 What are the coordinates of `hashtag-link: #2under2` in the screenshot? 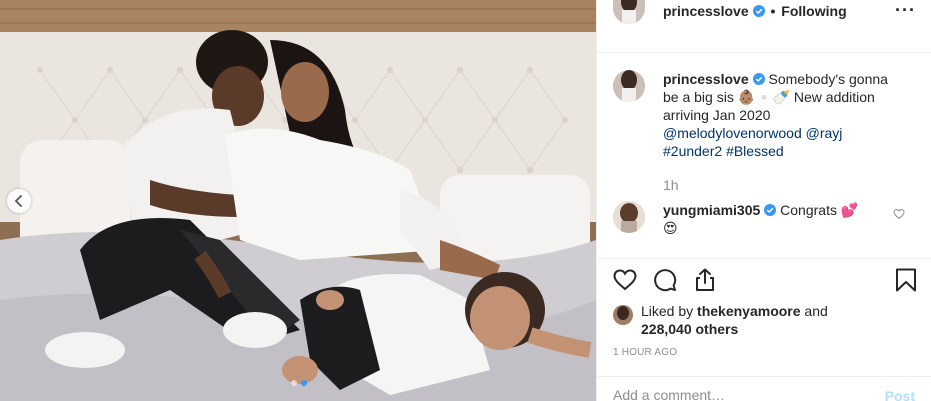 It's located at (692, 151).